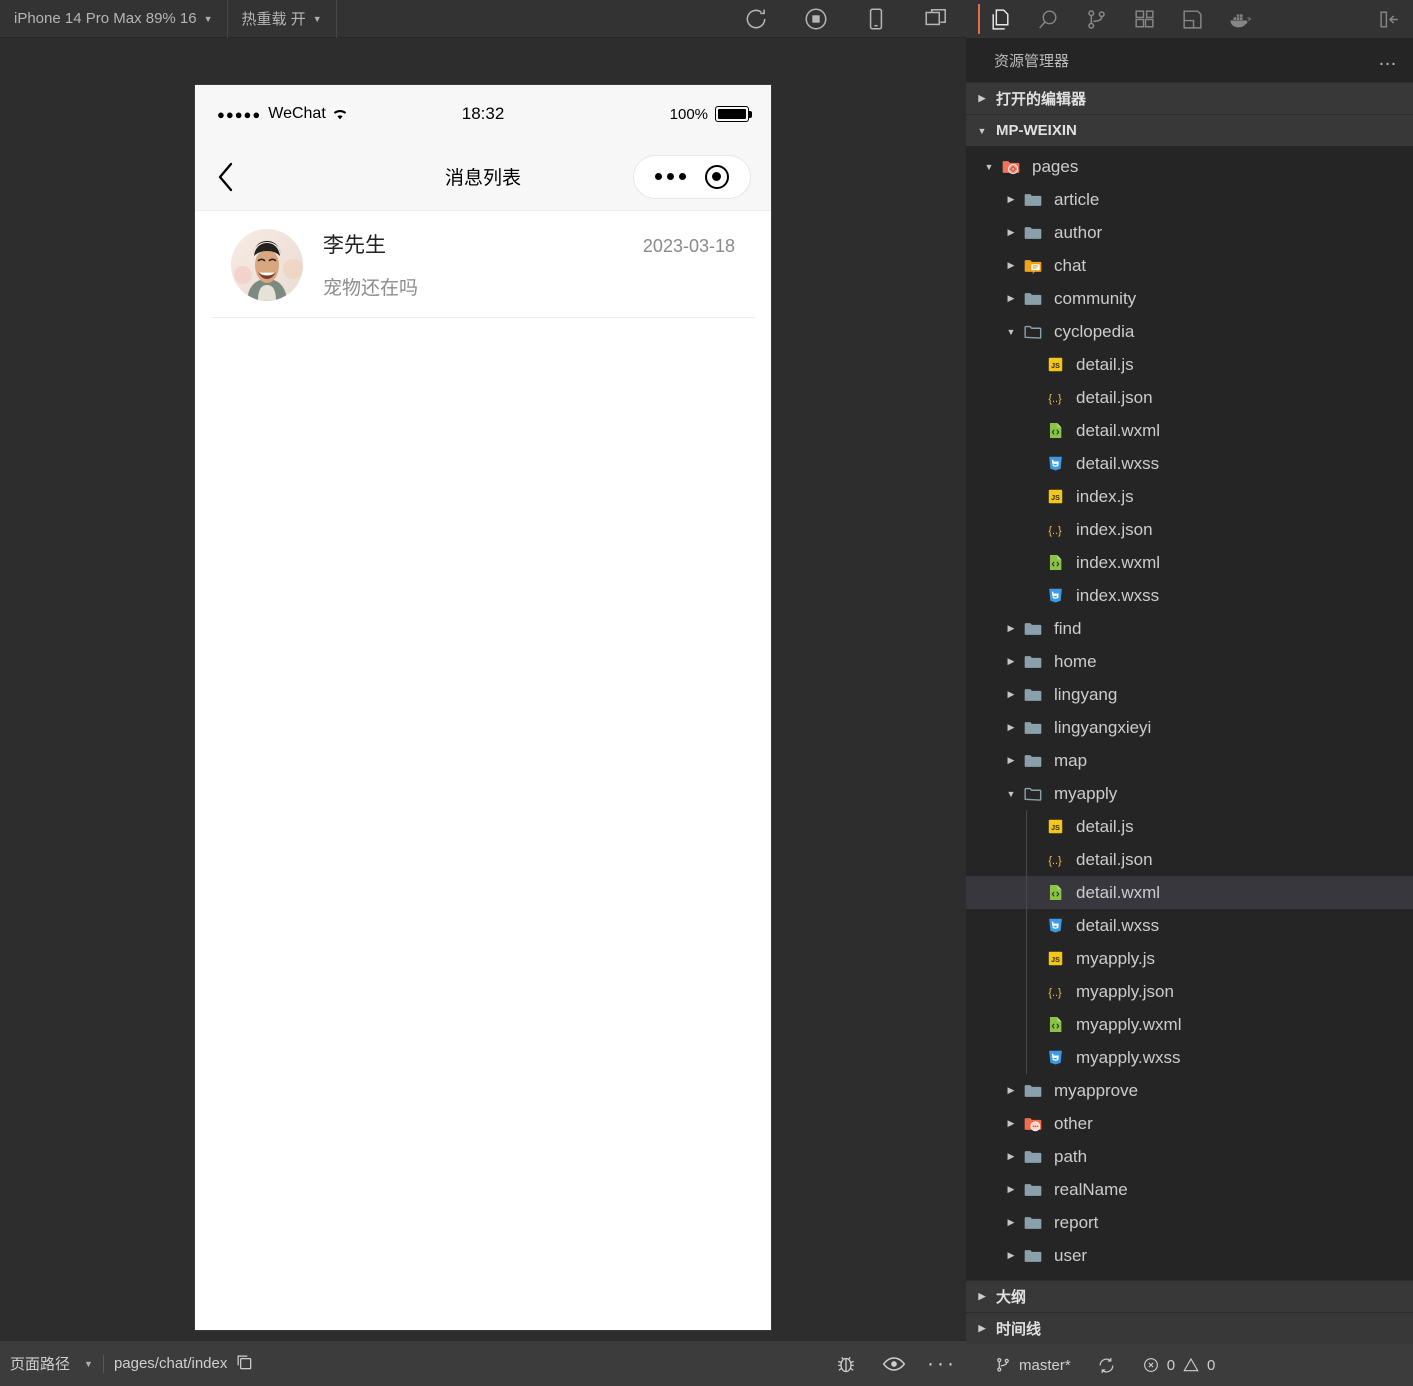  What do you see at coordinates (1189, 793) in the screenshot?
I see `tree-folder-myapply: ▼ myapply` at bounding box center [1189, 793].